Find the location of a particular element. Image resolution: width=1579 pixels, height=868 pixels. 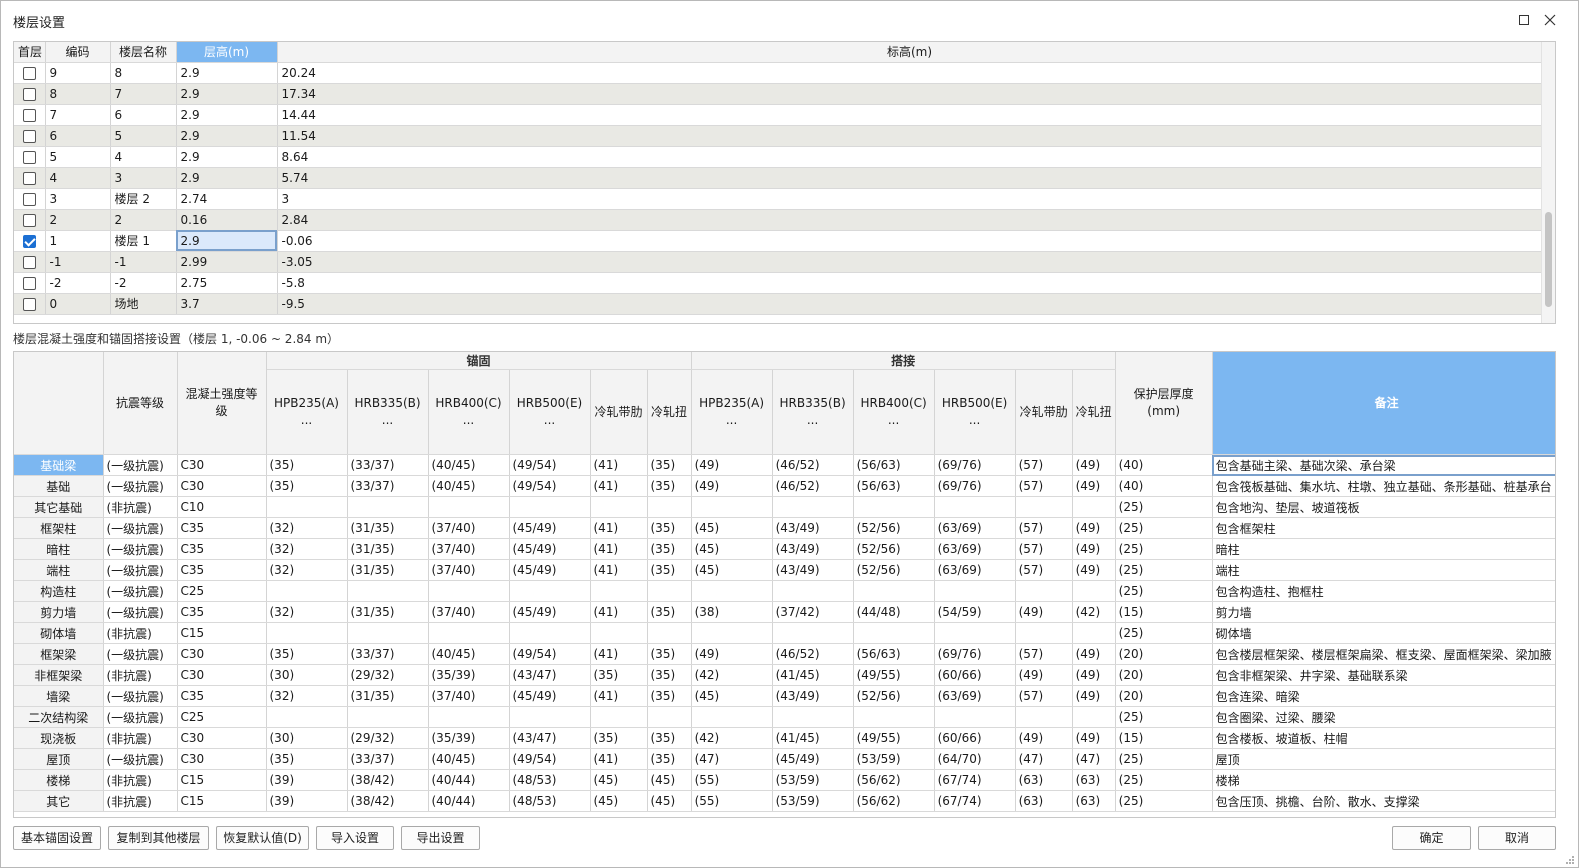

anchor-hrb335-cell: (33/37) is located at coordinates (388, 759).